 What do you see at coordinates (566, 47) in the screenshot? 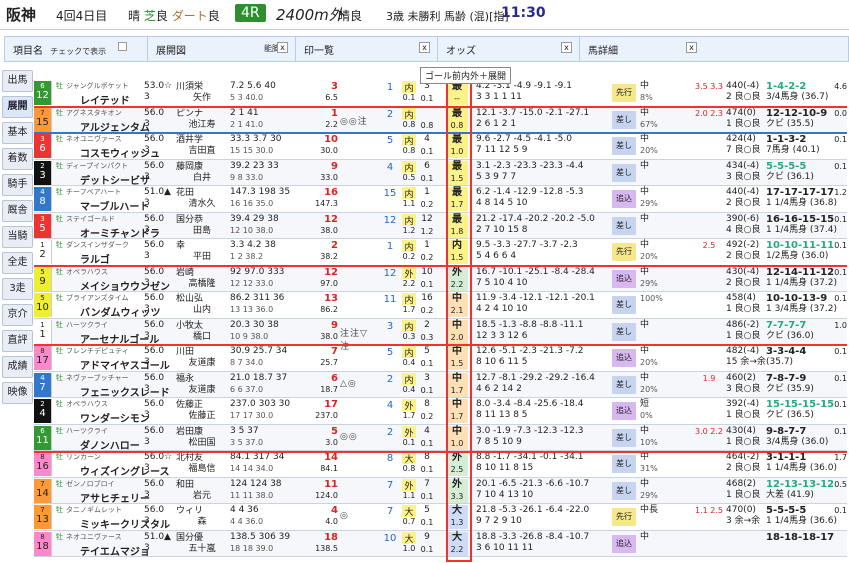
I see `odds-close-icon: x` at bounding box center [566, 47].